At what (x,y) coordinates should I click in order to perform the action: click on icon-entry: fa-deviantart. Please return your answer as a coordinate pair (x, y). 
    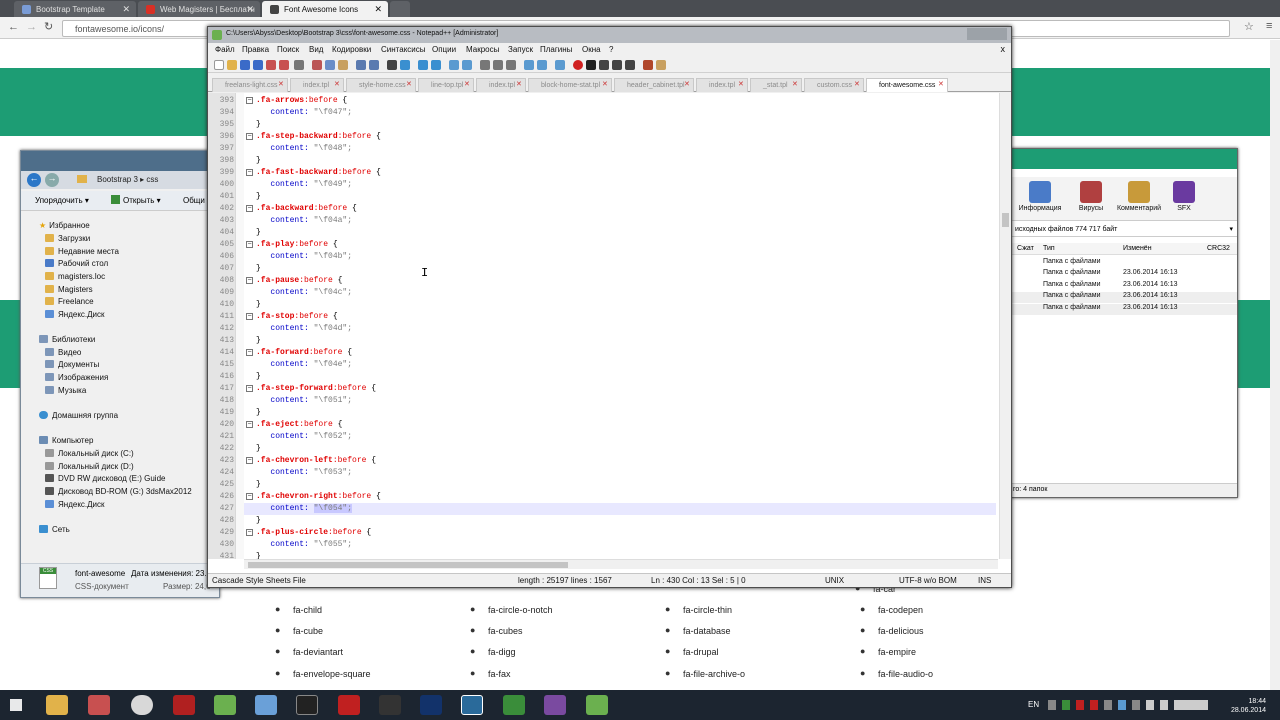
    Looking at the image, I should click on (309, 651).